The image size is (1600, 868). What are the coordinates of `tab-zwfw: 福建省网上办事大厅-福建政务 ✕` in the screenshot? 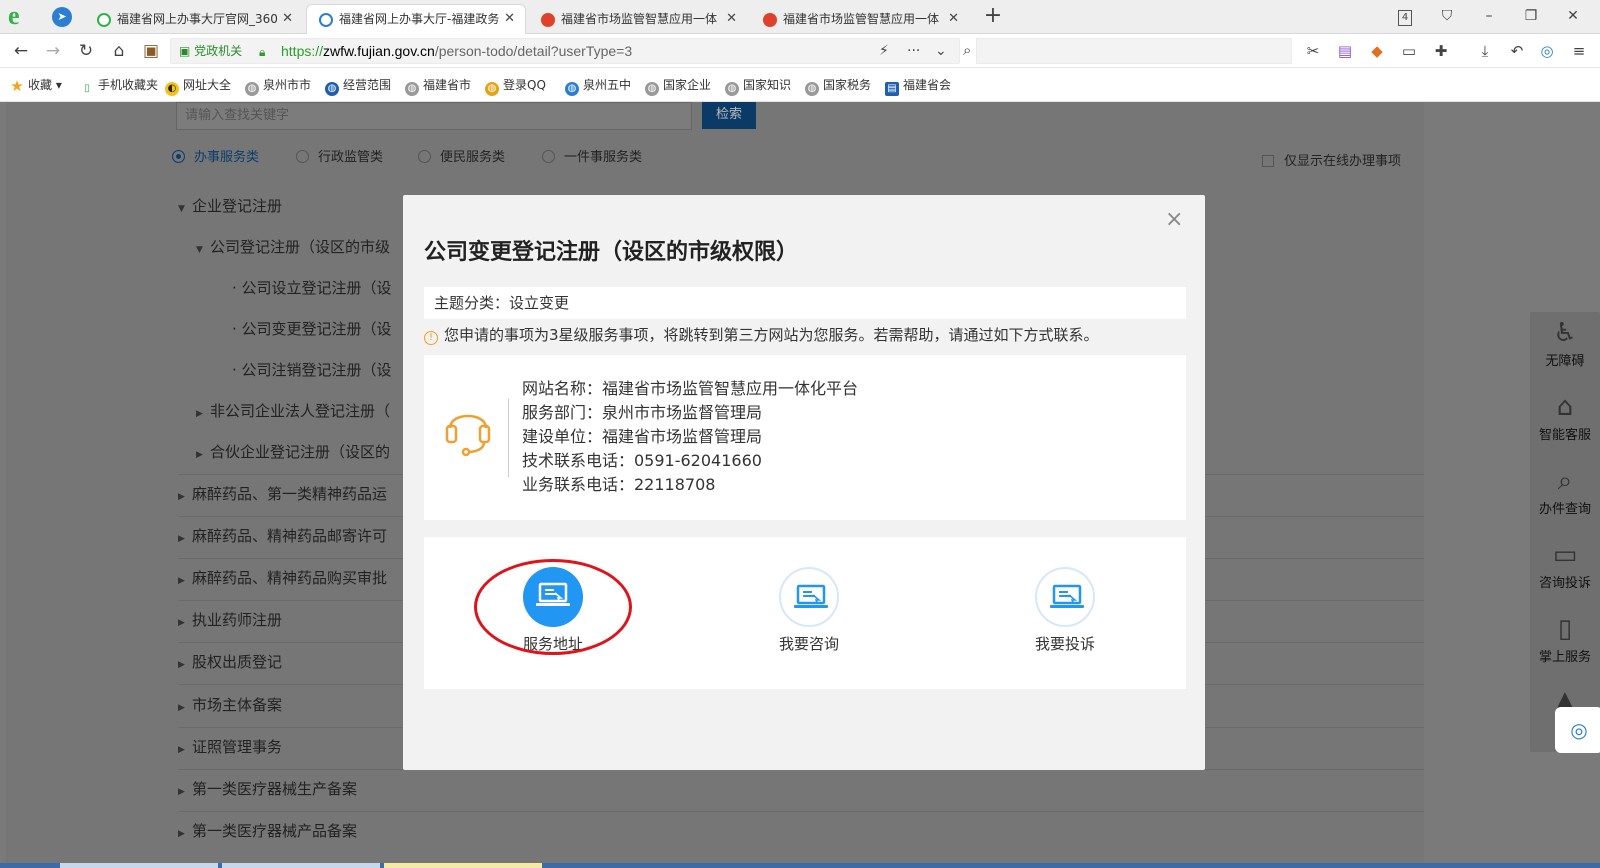 It's located at (416, 19).